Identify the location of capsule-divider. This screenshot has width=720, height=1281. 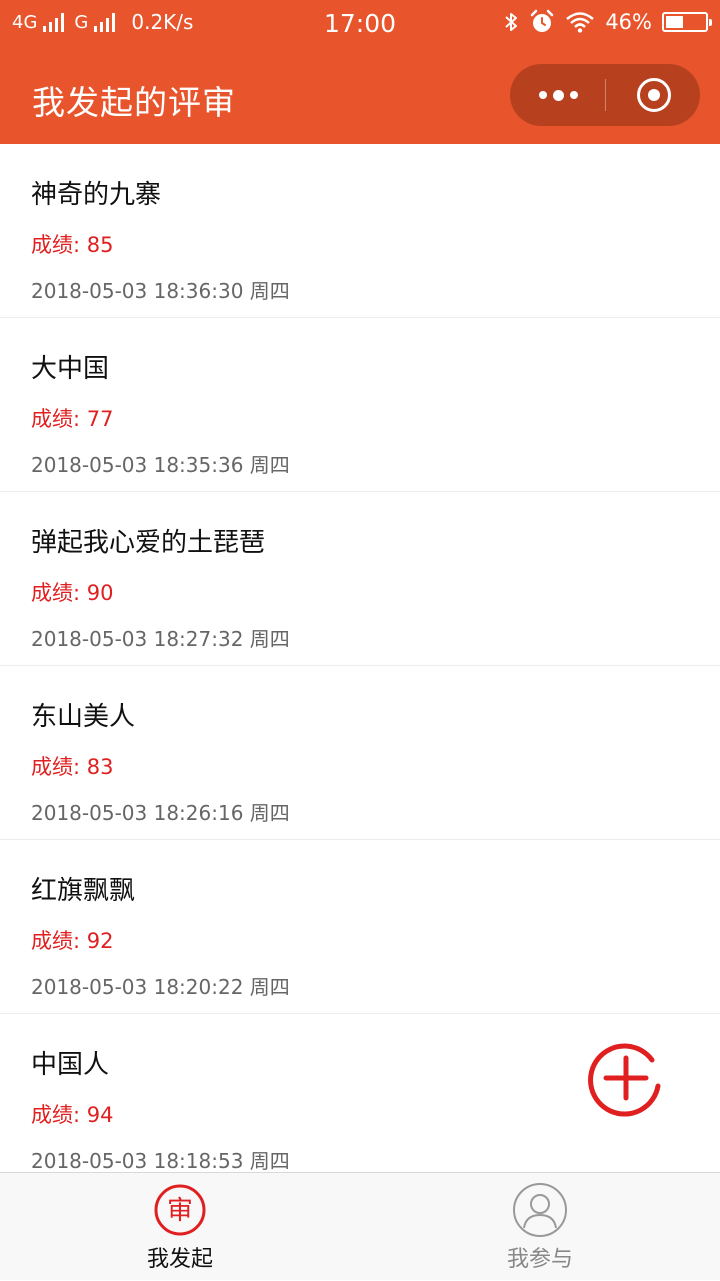
(605, 95).